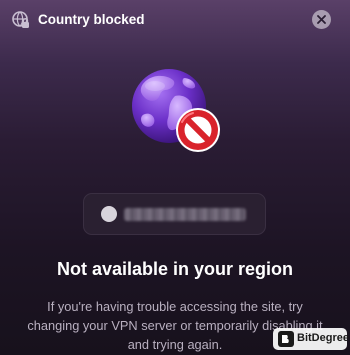 This screenshot has height=355, width=350. What do you see at coordinates (175, 19) in the screenshot?
I see `header: Country blocked` at bounding box center [175, 19].